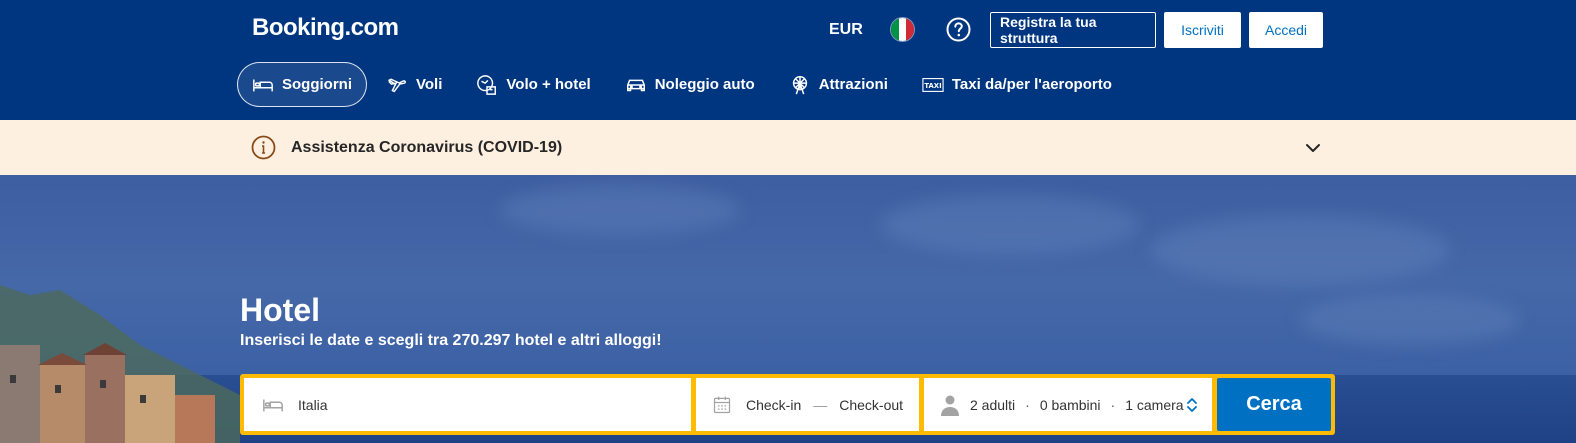  What do you see at coordinates (1274, 404) in the screenshot?
I see `search-button: Cerca` at bounding box center [1274, 404].